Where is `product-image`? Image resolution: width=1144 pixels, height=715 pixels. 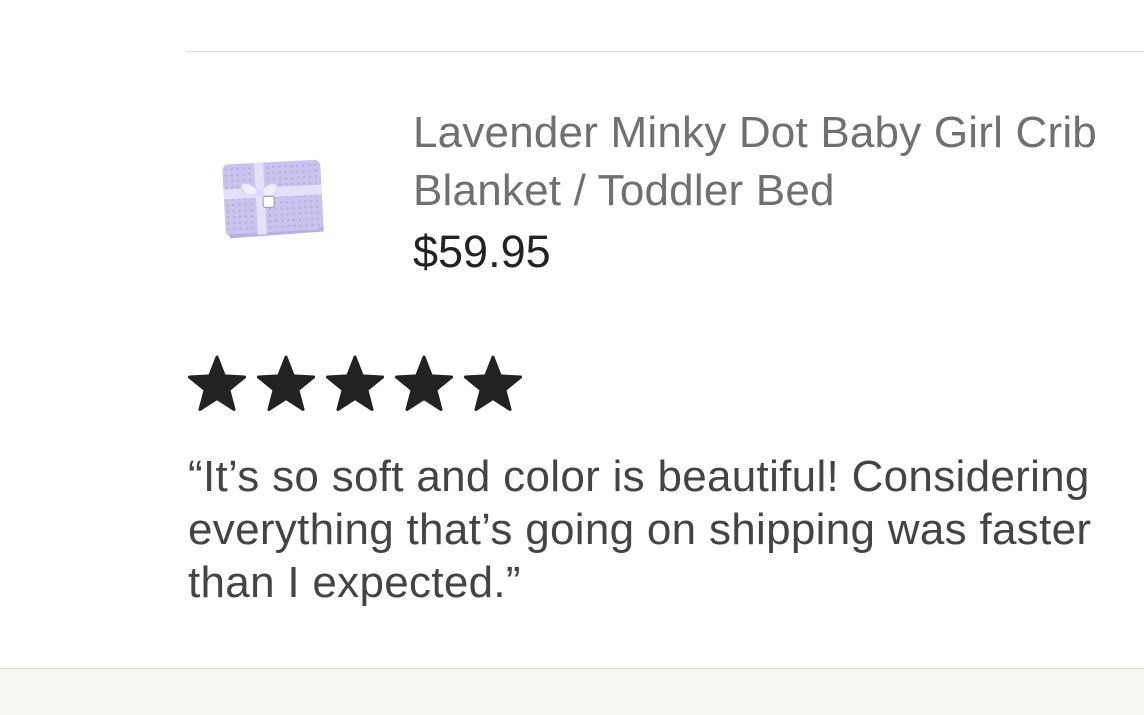
product-image is located at coordinates (274, 199).